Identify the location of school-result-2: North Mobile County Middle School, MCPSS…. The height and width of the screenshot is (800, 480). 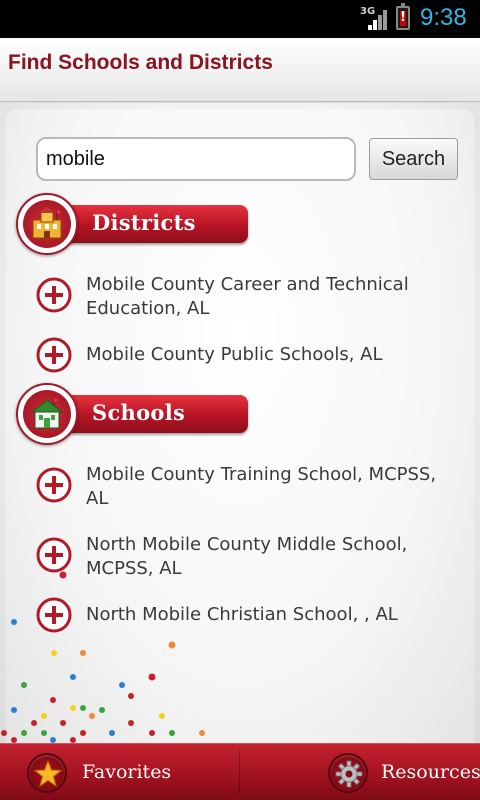
(247, 556).